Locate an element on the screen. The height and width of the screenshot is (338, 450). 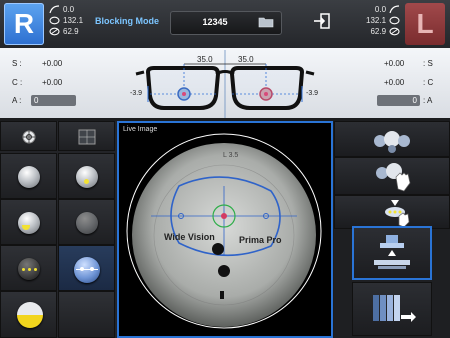
auto-layout-button is located at coordinates (392, 139).